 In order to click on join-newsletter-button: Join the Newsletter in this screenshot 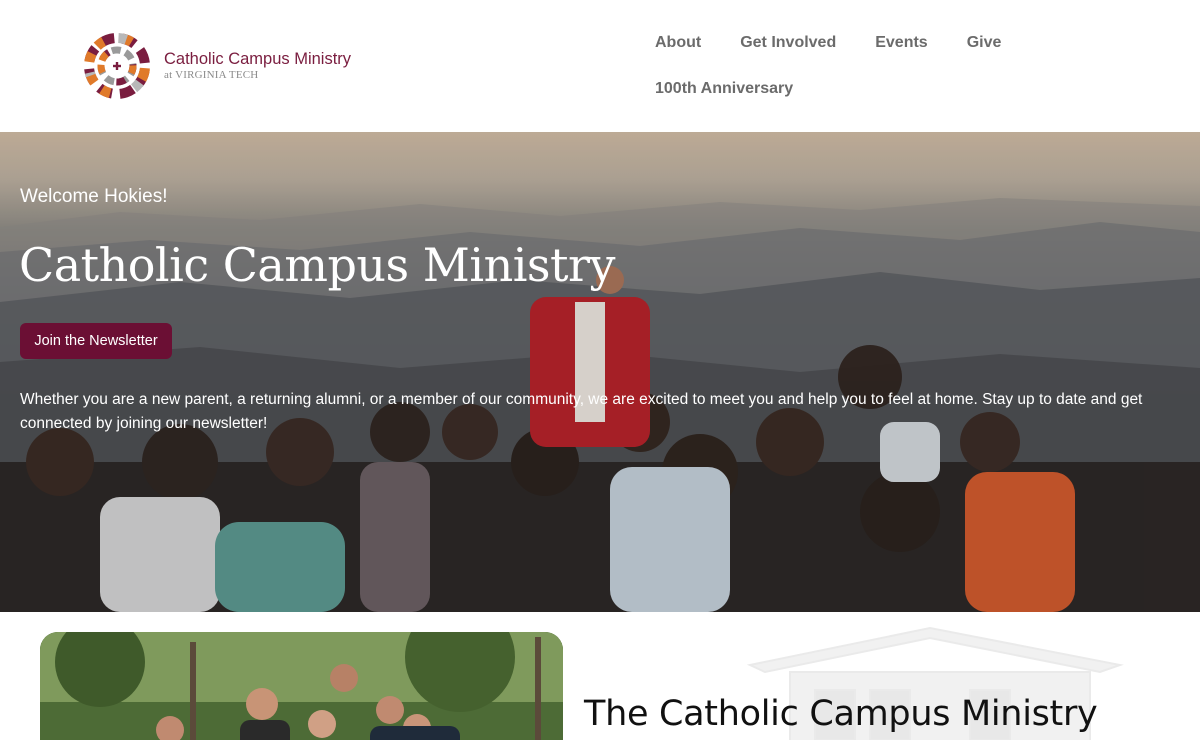, I will do `click(96, 341)`.